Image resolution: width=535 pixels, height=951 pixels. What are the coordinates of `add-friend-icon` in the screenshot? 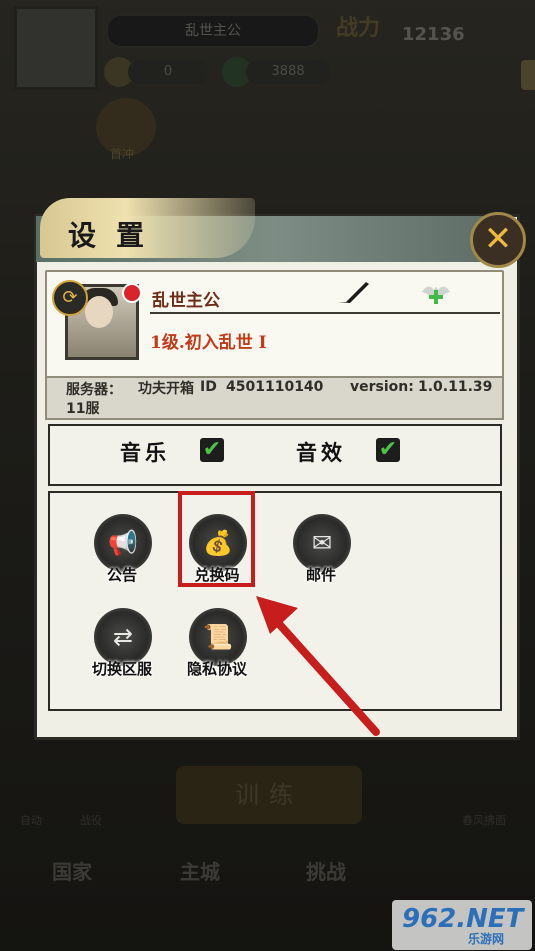 It's located at (436, 295).